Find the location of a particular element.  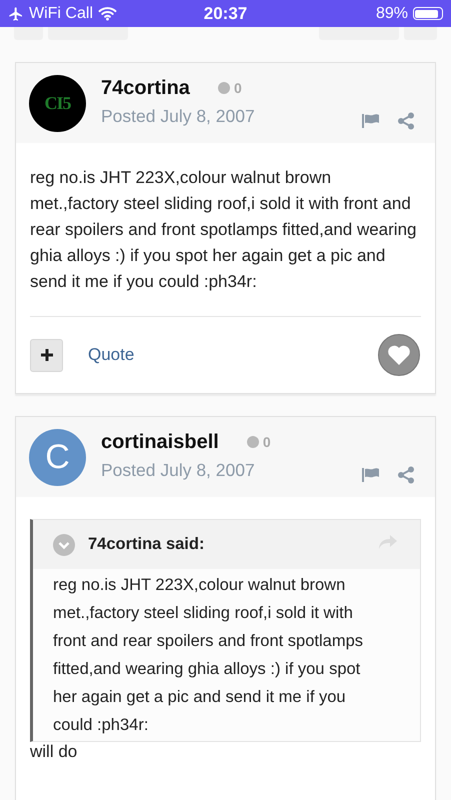

battery-icon is located at coordinates (427, 13).